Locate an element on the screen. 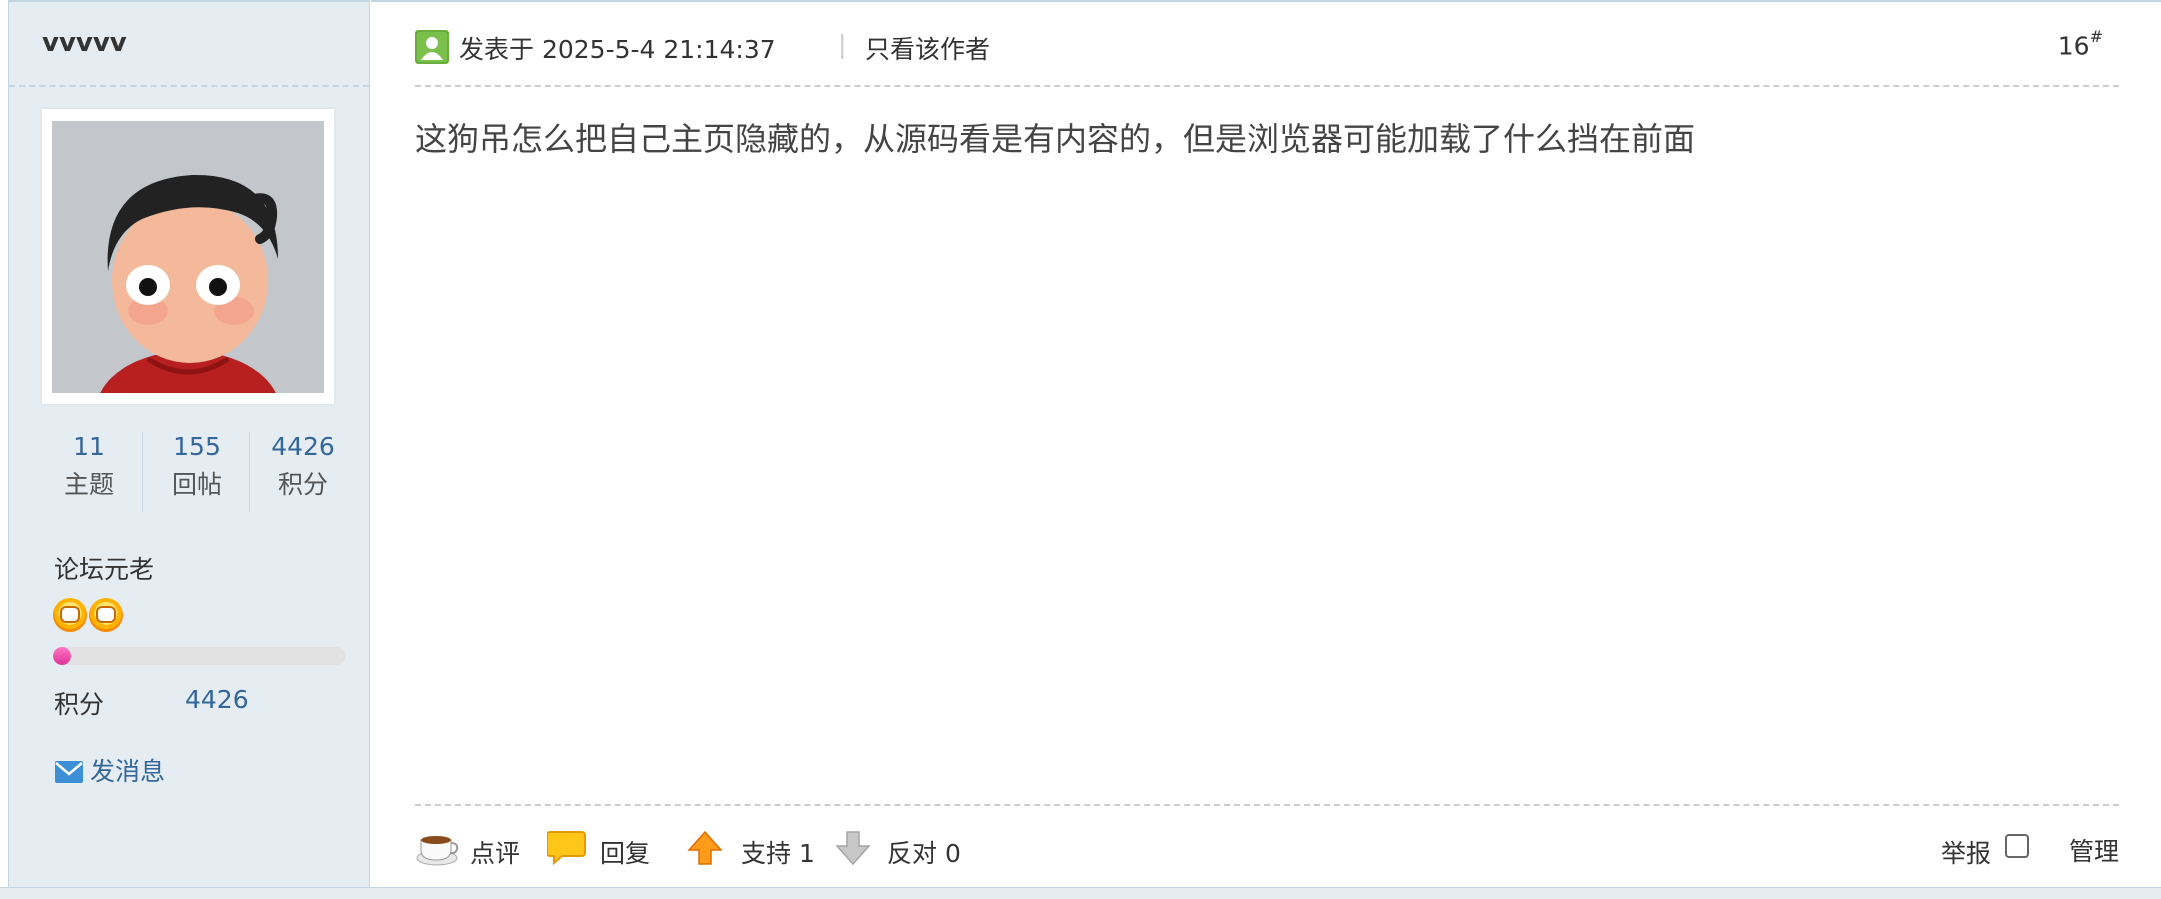  send-message-link: 发消息 is located at coordinates (109, 771).